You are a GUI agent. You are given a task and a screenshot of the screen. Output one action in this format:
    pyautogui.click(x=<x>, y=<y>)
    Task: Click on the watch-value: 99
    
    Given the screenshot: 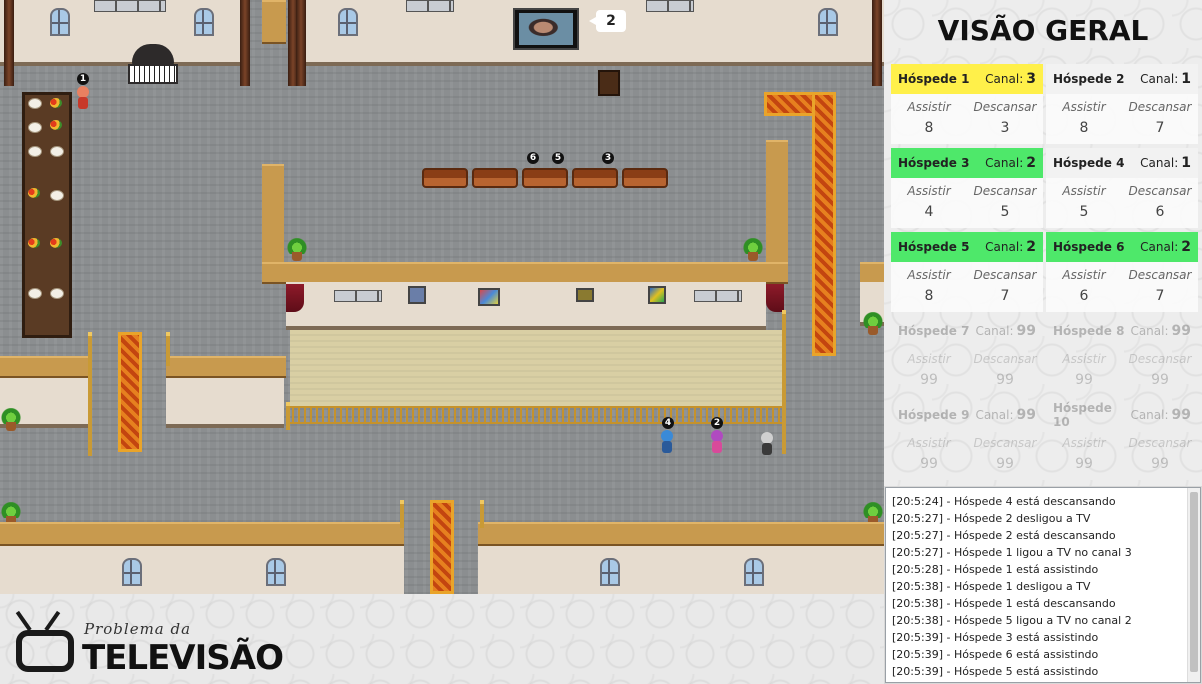 What is the action you would take?
    pyautogui.click(x=1084, y=380)
    